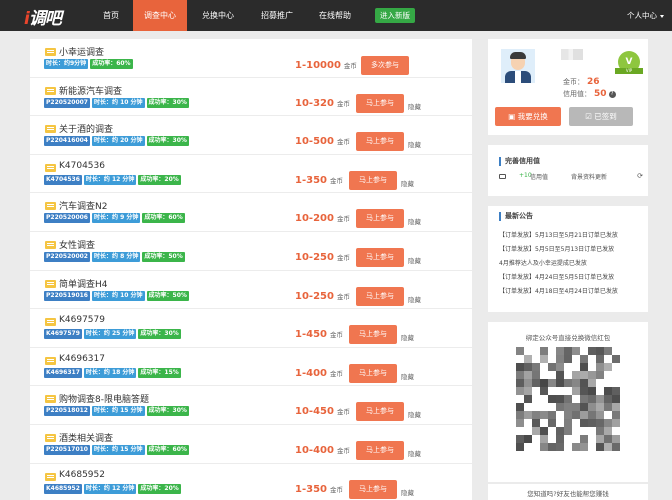  I want to click on survey-badges: K4697579 时长：约 25 分钟 成功率：30%, so click(113, 334).